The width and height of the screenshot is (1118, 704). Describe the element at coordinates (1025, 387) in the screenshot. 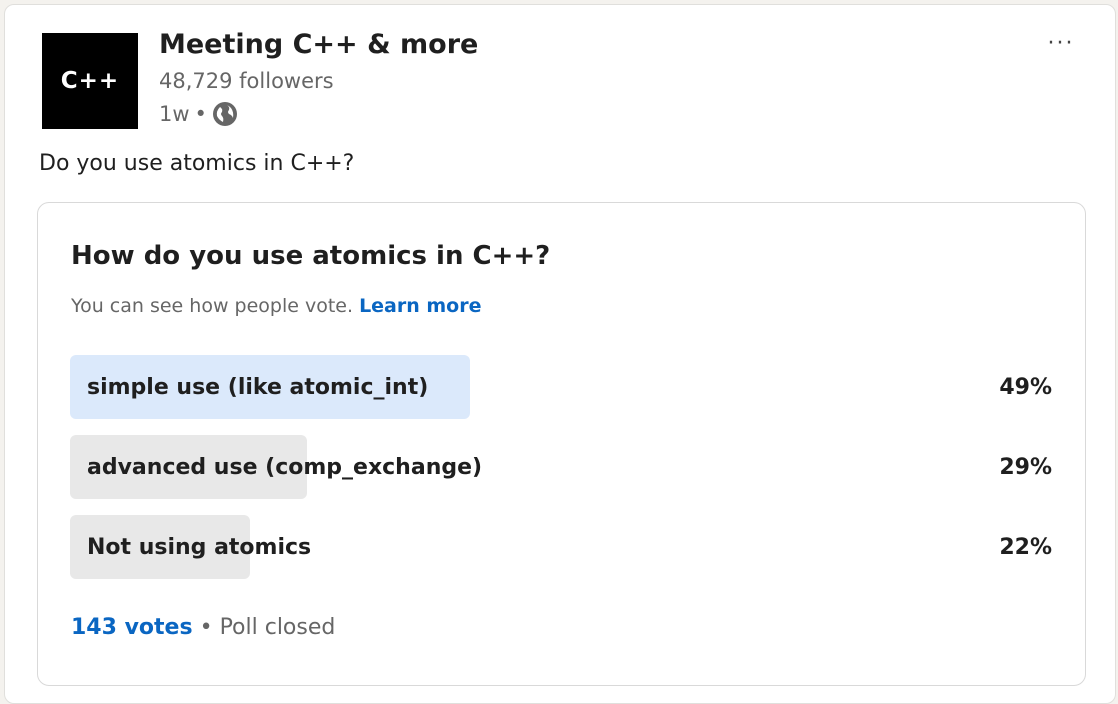

I see `poll-option-percent: 49%` at that location.